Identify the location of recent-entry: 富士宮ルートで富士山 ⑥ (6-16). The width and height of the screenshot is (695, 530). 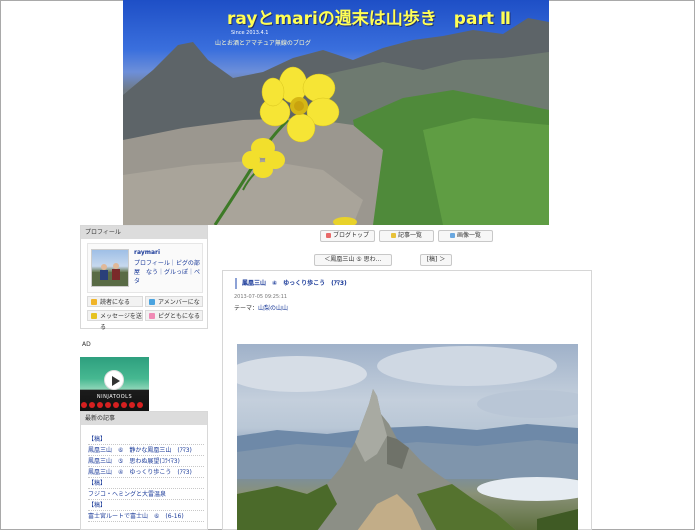
(146, 516).